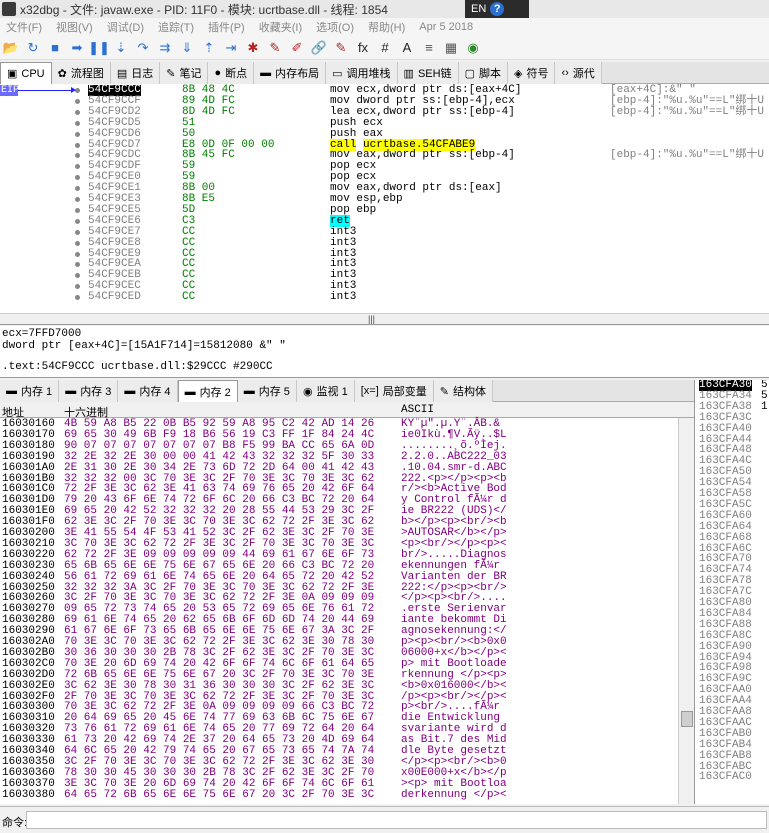 Image resolution: width=769 pixels, height=833 pixels. I want to click on tab-9: ◈ 符号, so click(531, 73).